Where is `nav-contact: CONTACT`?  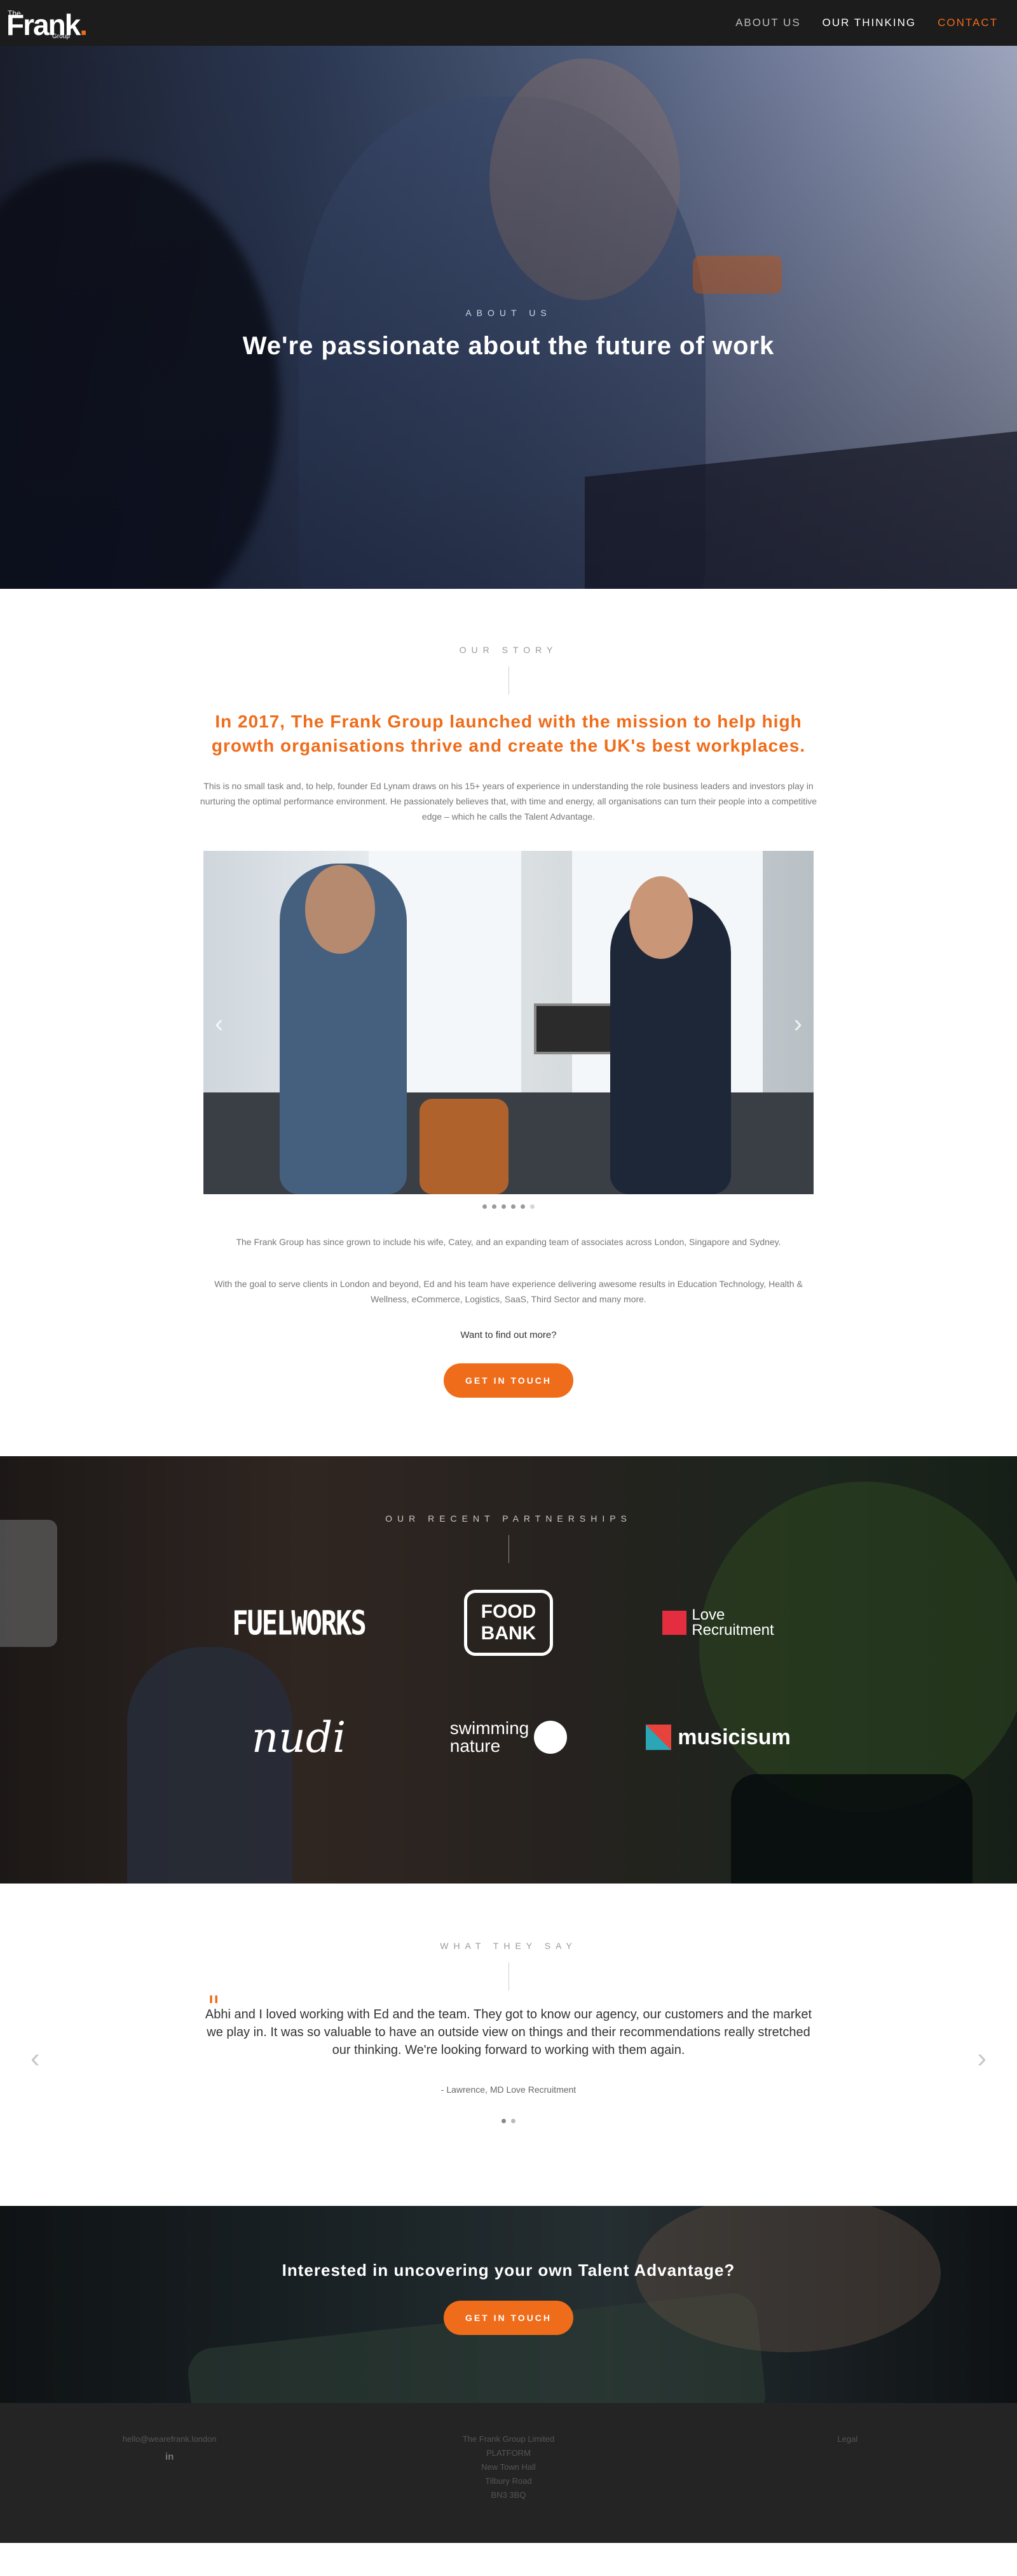
nav-contact: CONTACT is located at coordinates (968, 23).